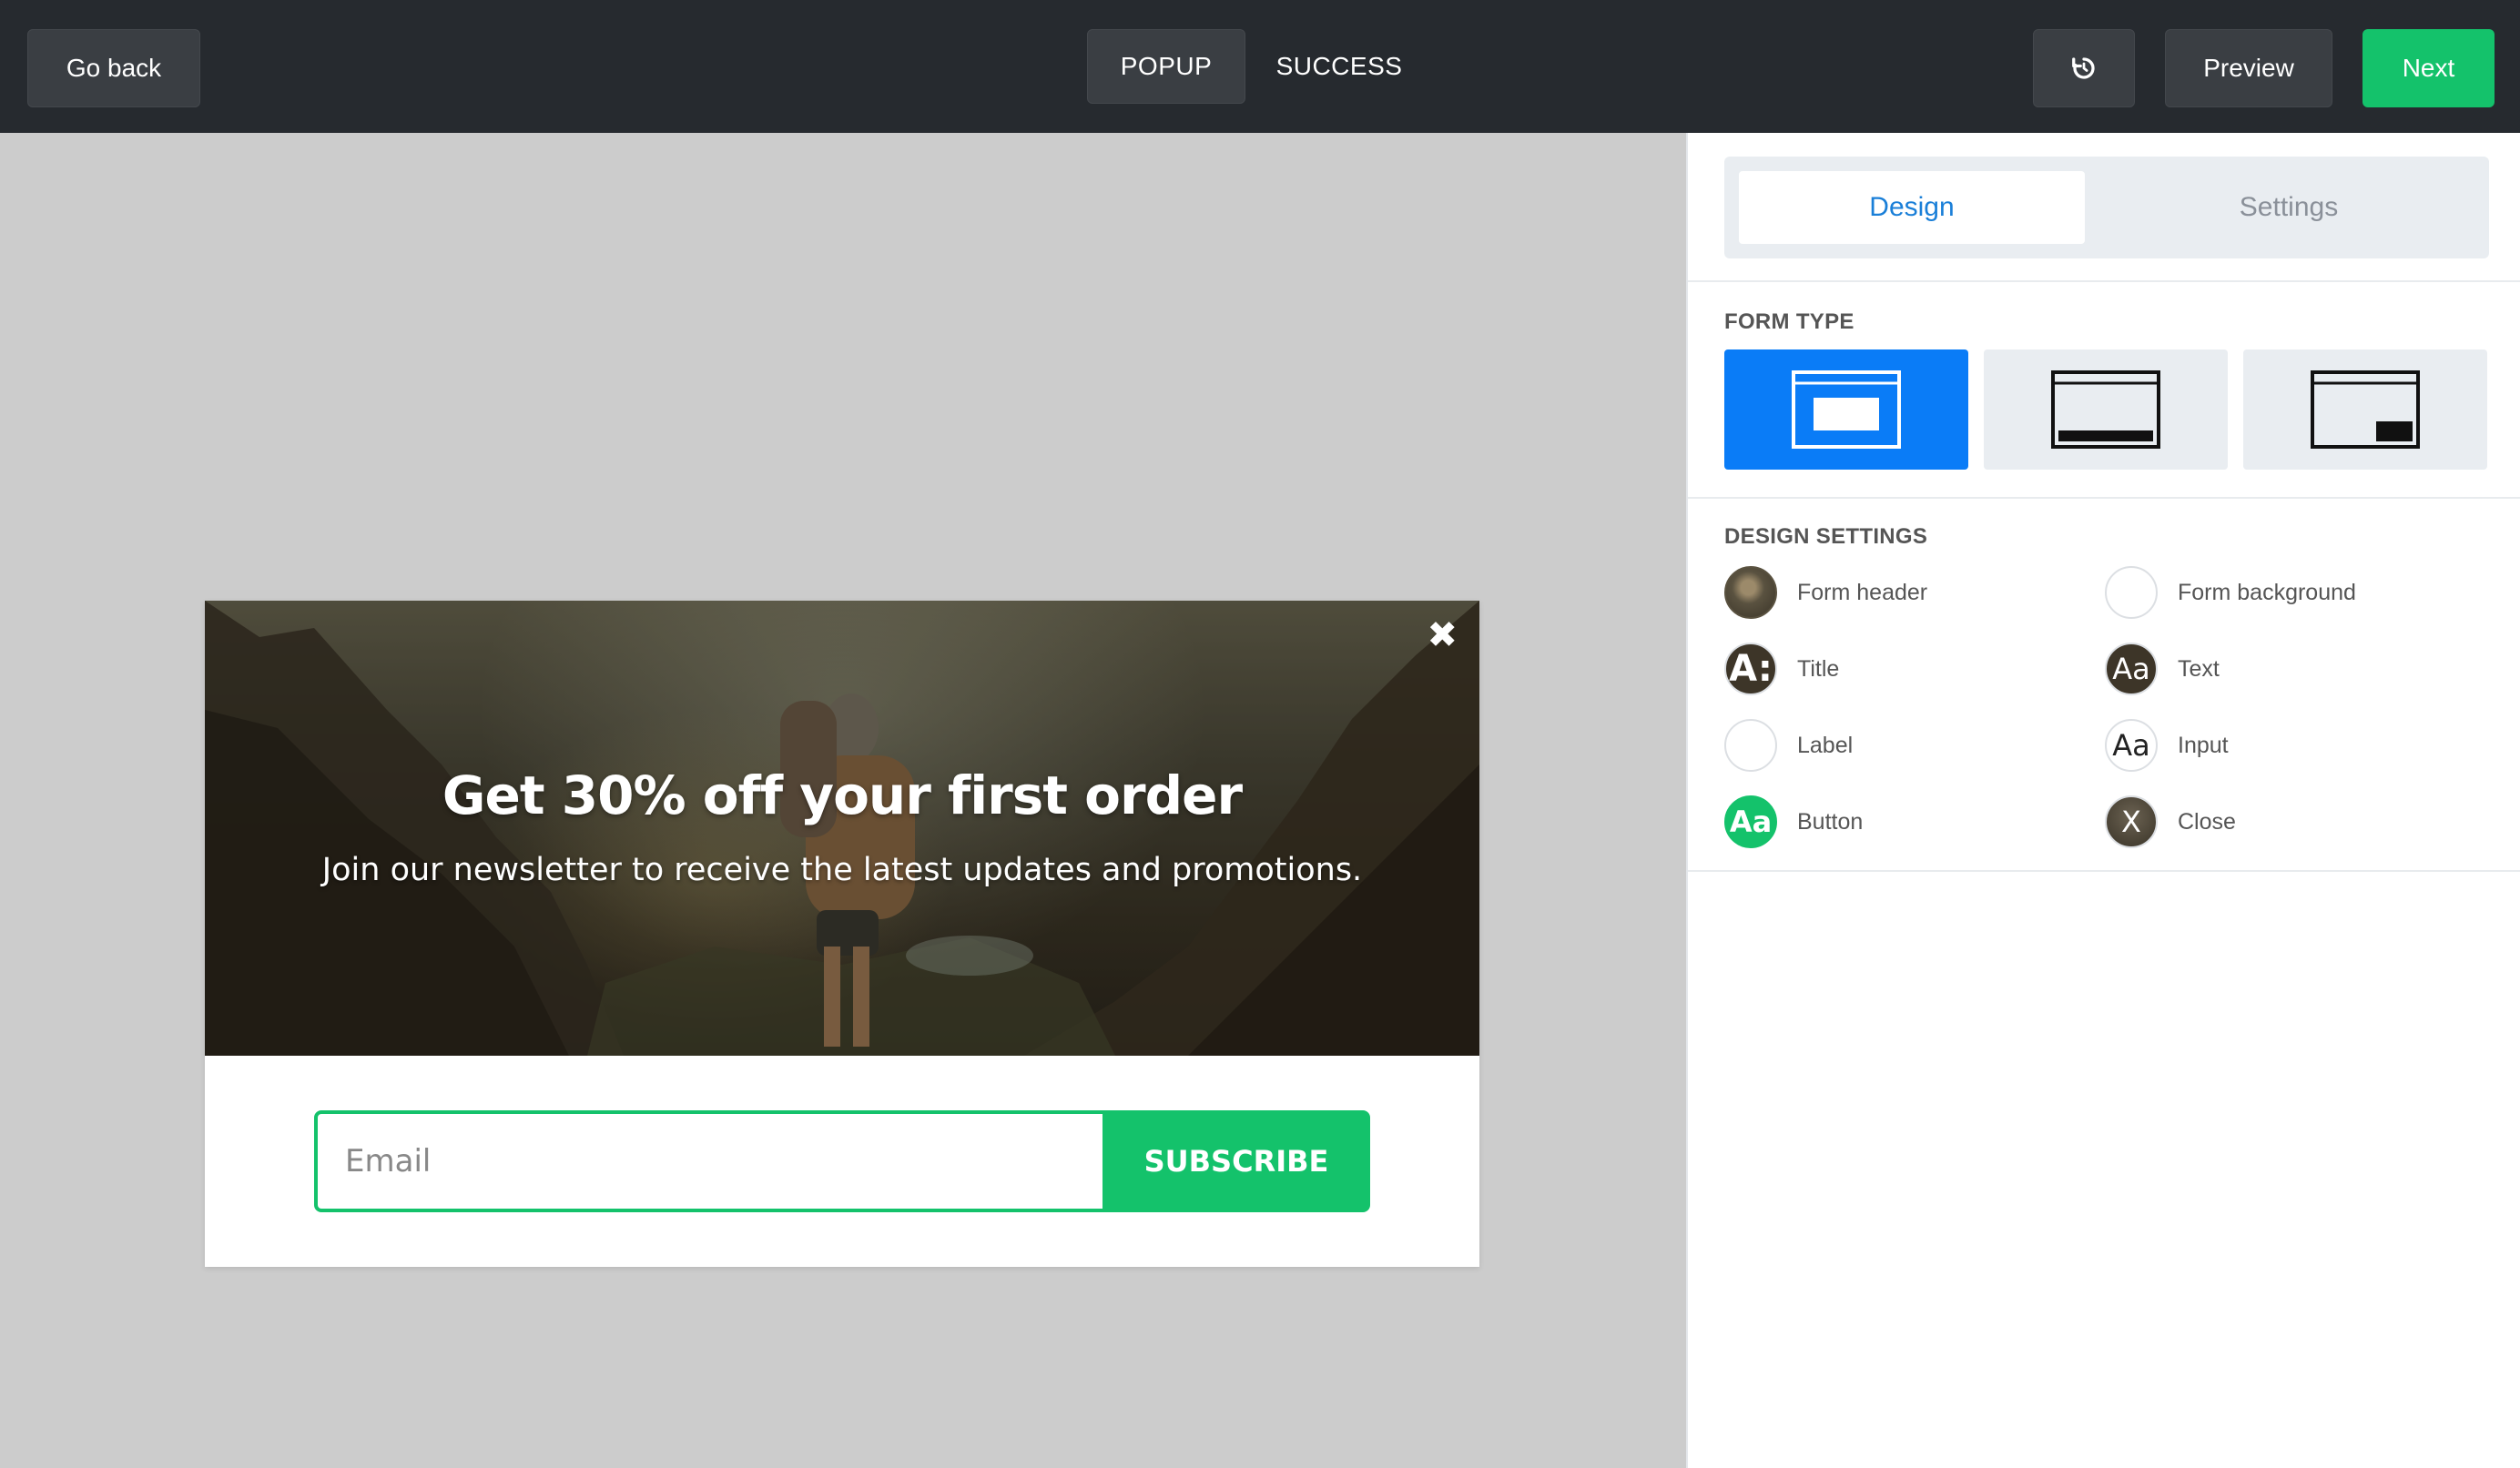  Describe the element at coordinates (1818, 668) in the screenshot. I see `setting-label: Title` at that location.